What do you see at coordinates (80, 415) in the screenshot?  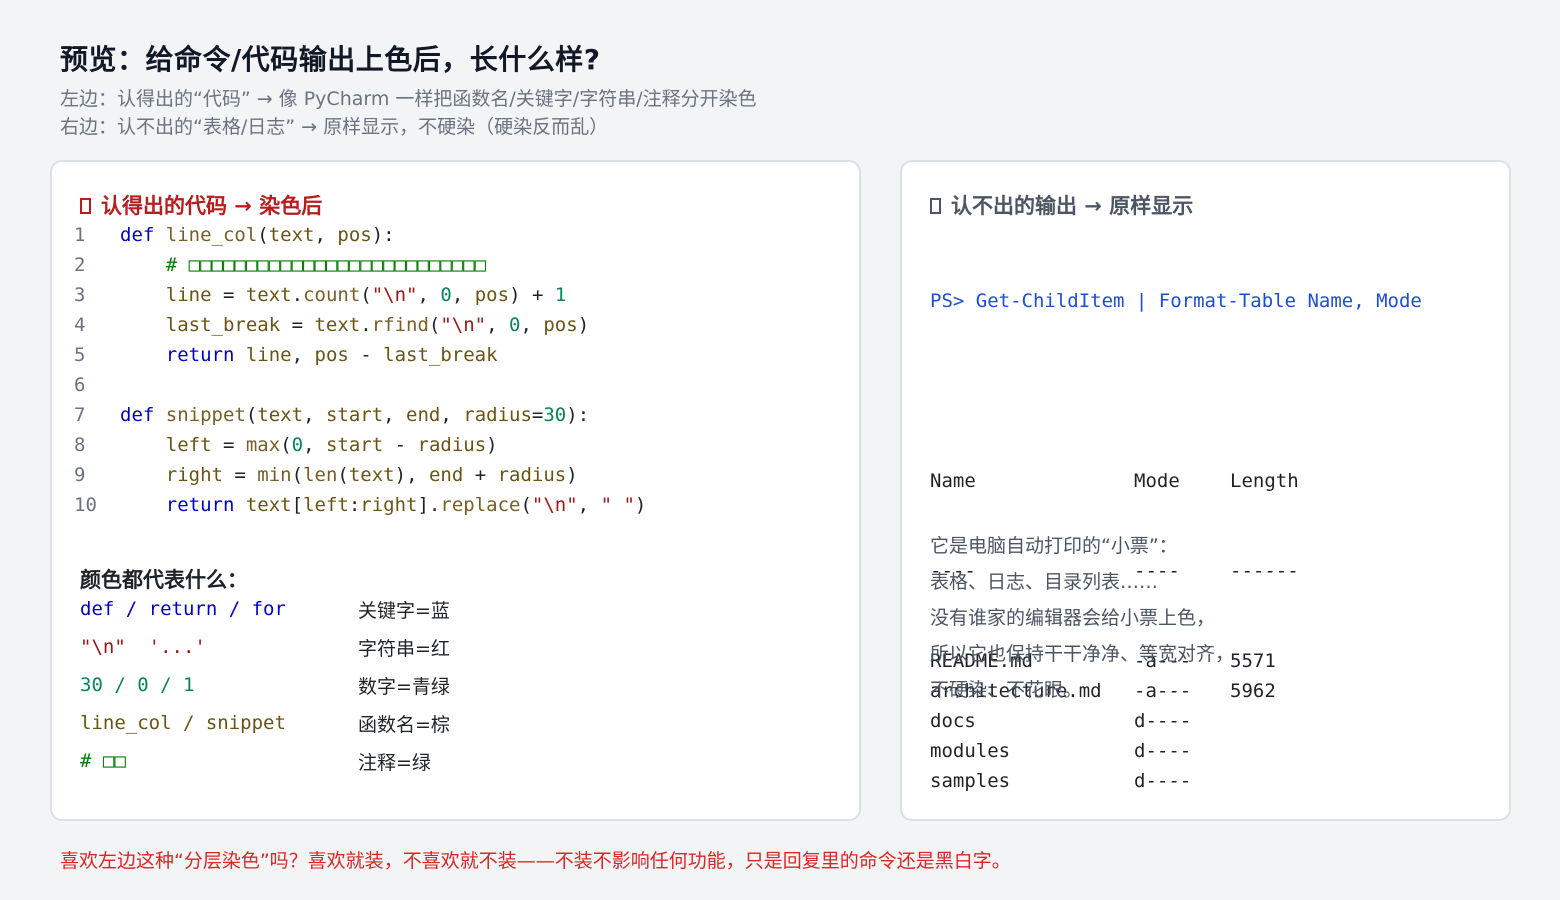 I see `line-number: 7` at bounding box center [80, 415].